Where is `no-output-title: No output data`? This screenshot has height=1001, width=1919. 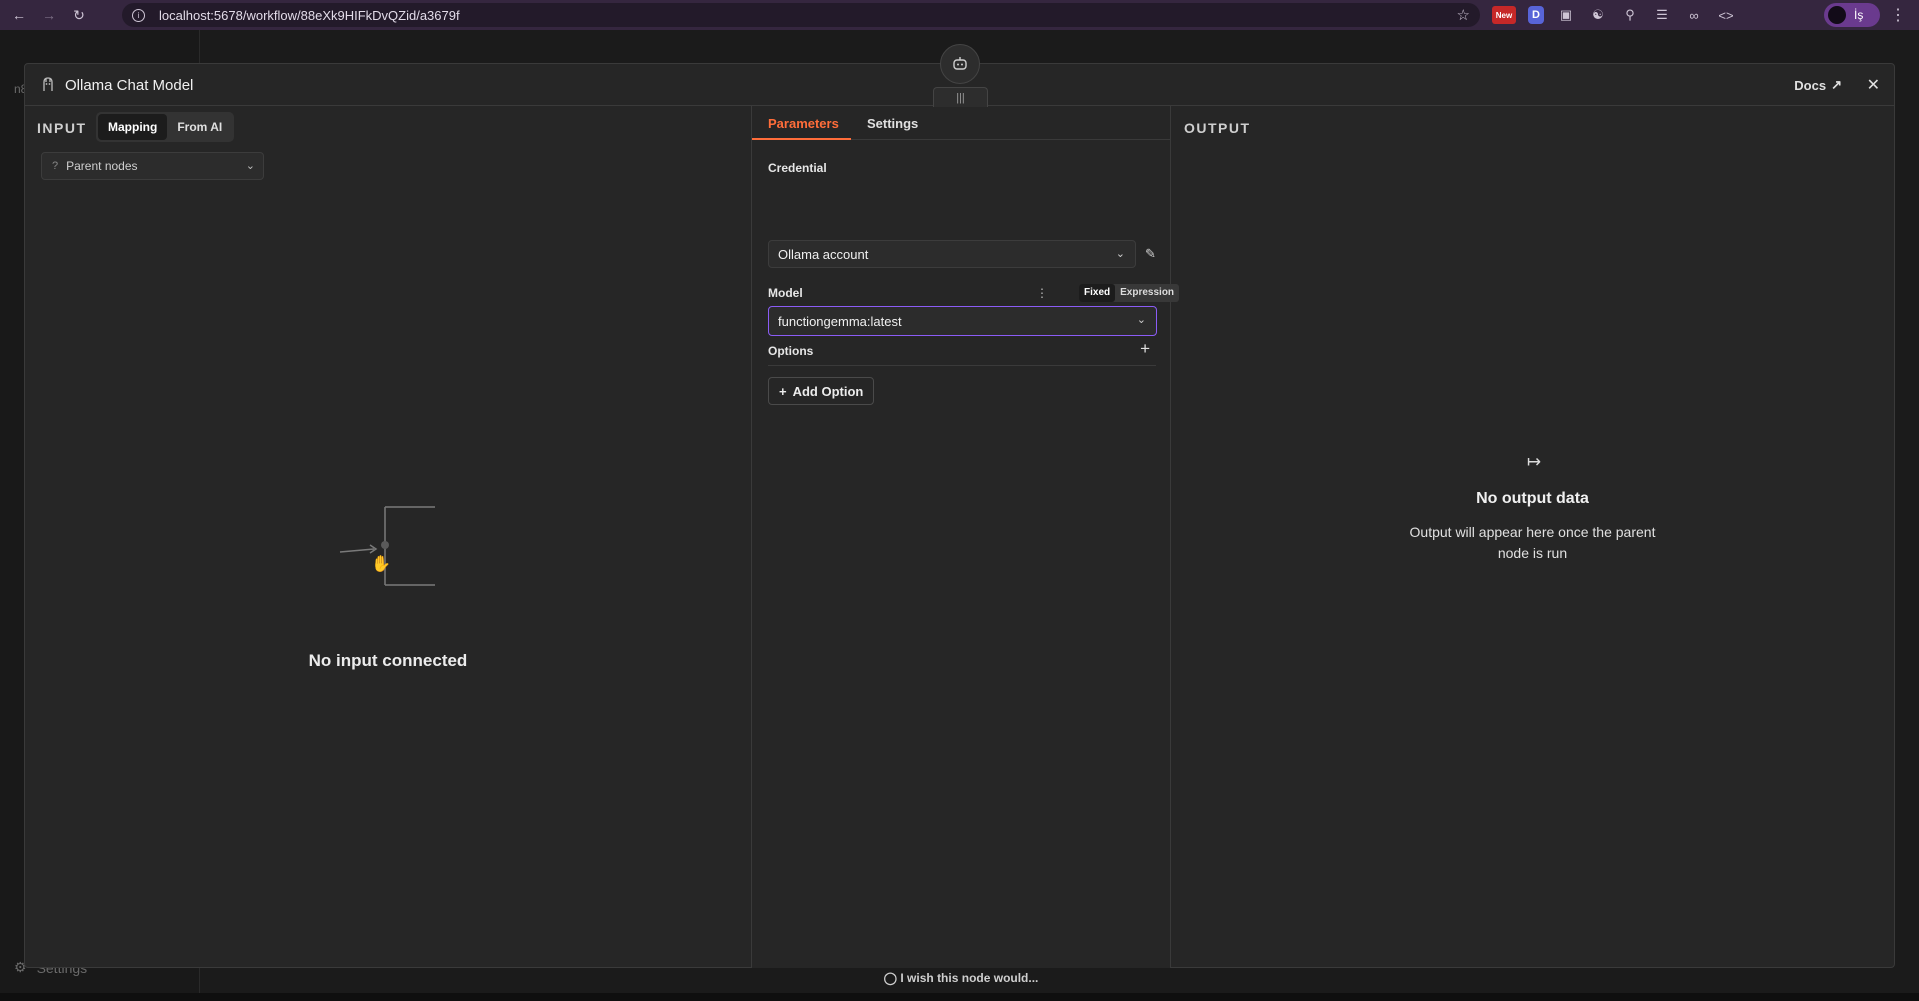
no-output-title: No output data is located at coordinates (1532, 498).